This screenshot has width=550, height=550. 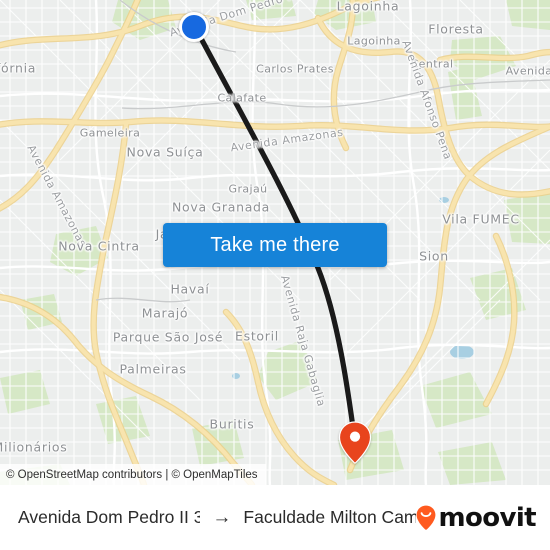 What do you see at coordinates (355, 442) in the screenshot?
I see `destination-marker` at bounding box center [355, 442].